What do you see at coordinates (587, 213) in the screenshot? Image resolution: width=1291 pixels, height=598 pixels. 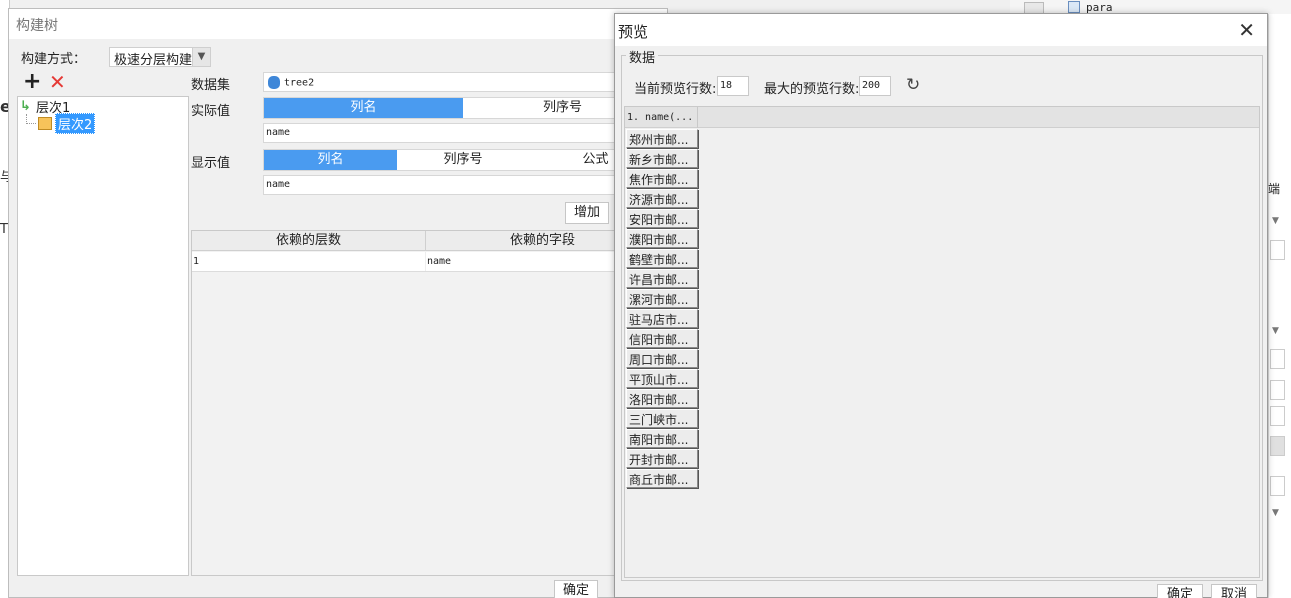 I see `add-button: 增加` at bounding box center [587, 213].